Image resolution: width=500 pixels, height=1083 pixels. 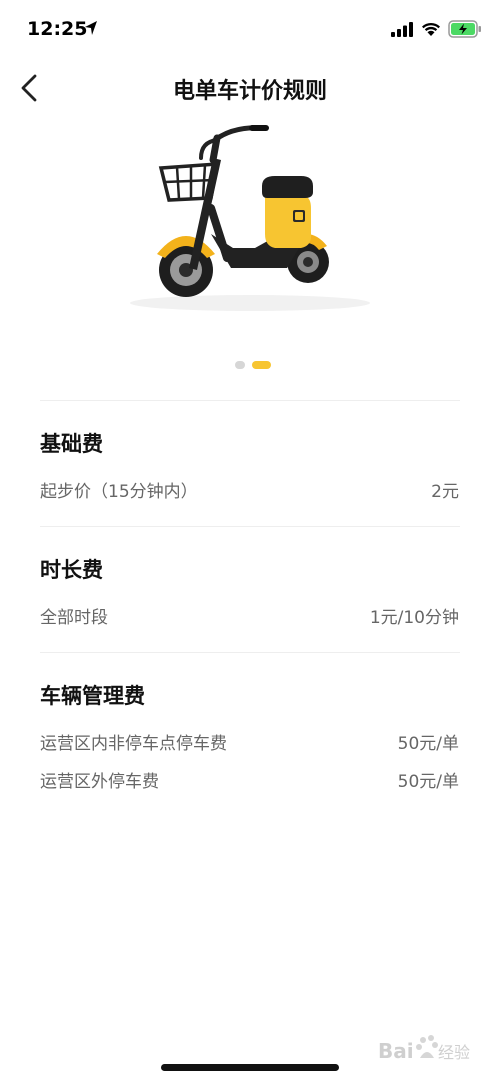 I want to click on scooter-image, so click(x=250, y=218).